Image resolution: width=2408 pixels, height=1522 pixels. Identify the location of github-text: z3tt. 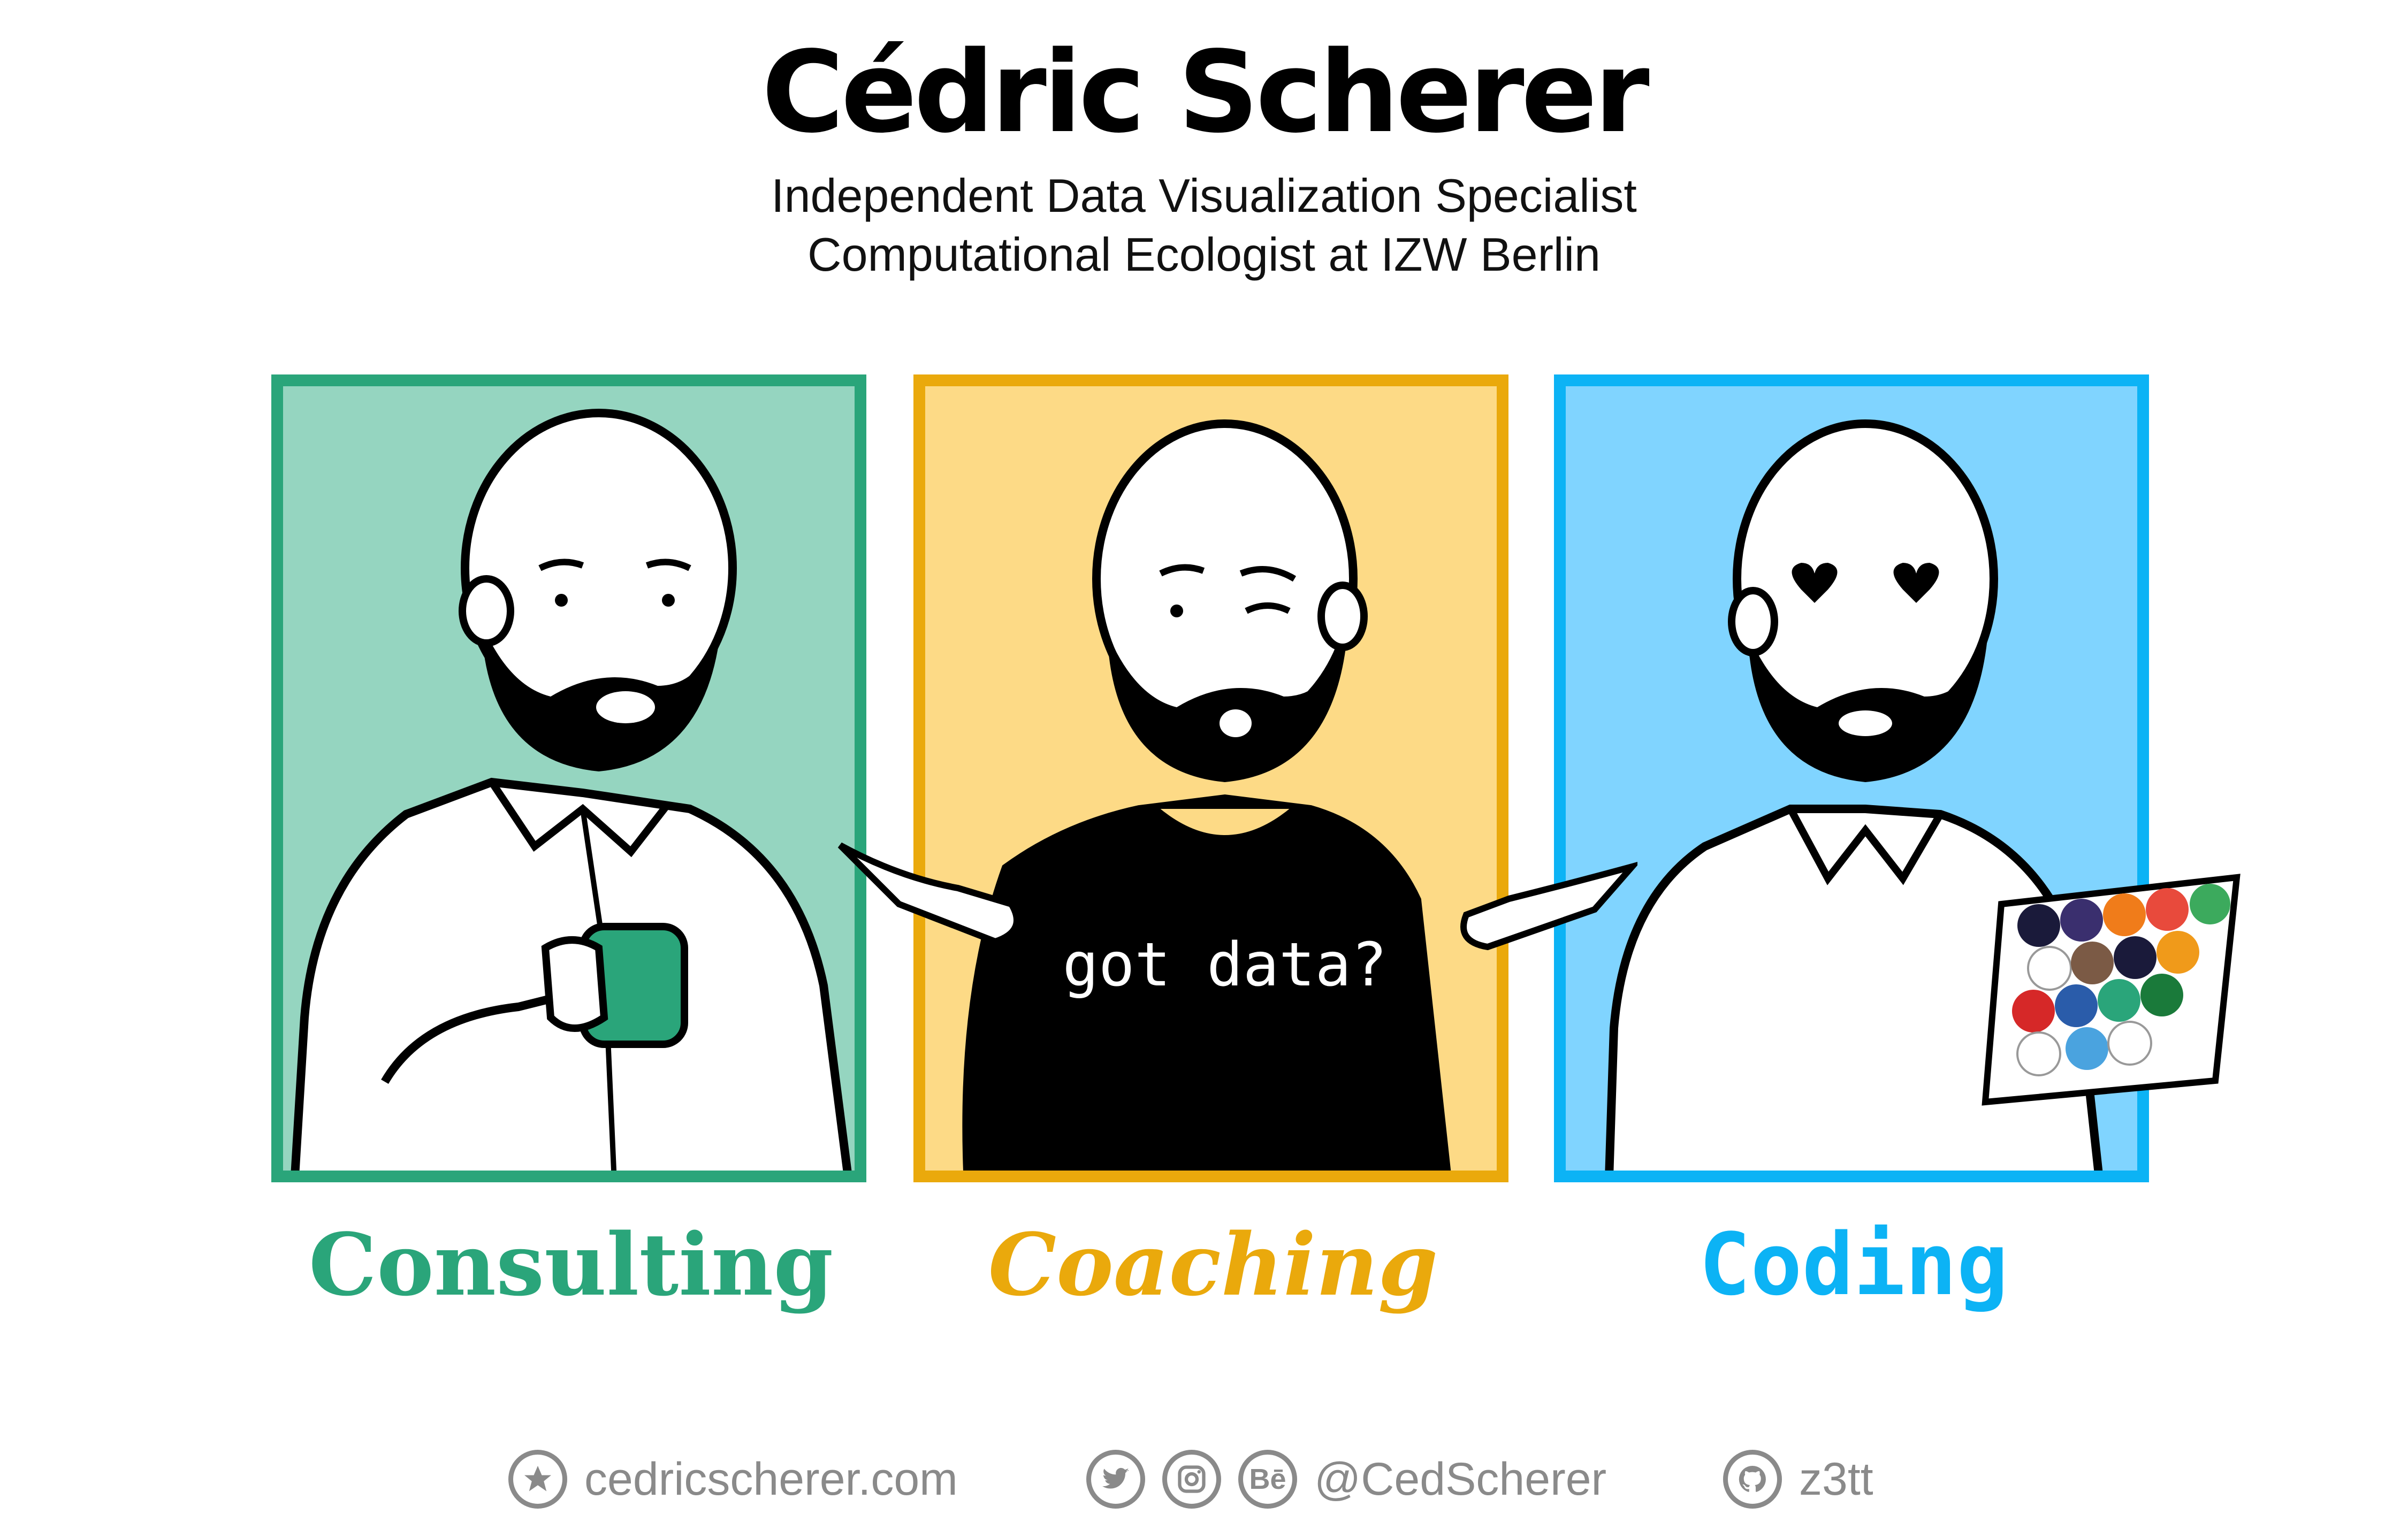
(1836, 1479).